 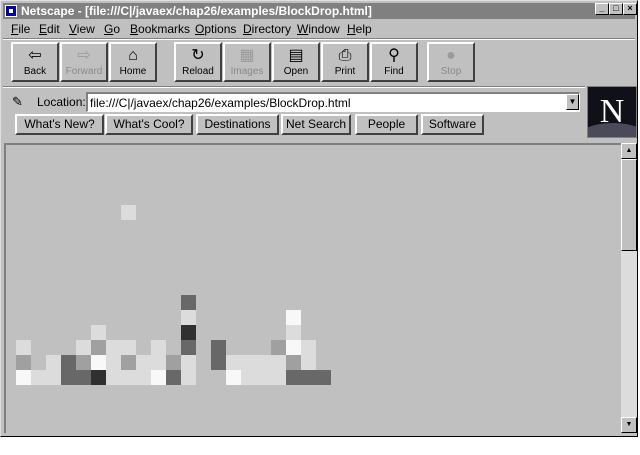 What do you see at coordinates (112, 29) in the screenshot?
I see `menu-go: Go` at bounding box center [112, 29].